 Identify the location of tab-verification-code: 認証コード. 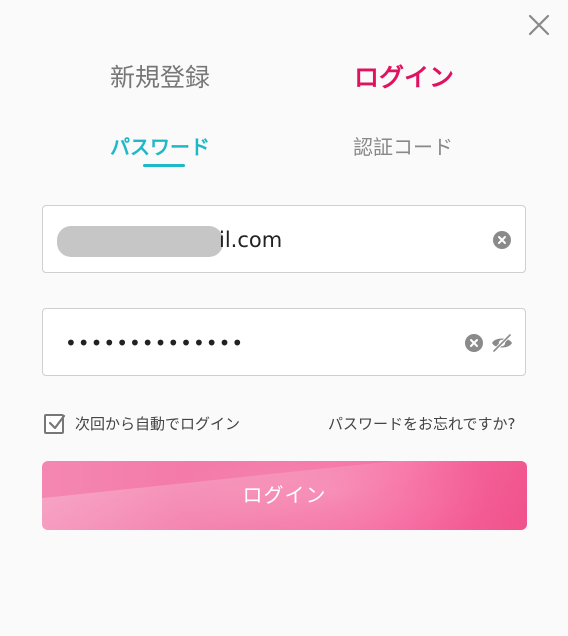
(403, 147).